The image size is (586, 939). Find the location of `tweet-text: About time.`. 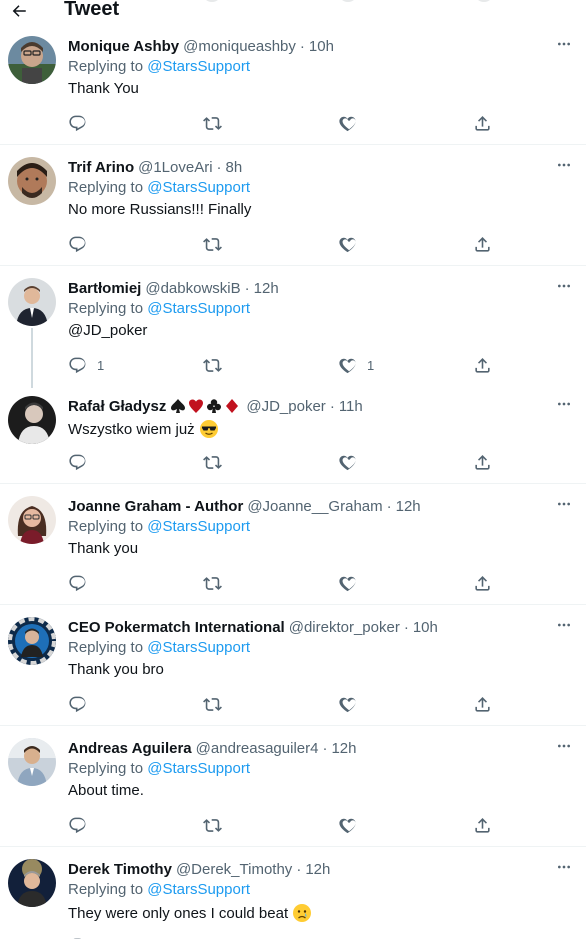

tweet-text: About time. is located at coordinates (106, 790).